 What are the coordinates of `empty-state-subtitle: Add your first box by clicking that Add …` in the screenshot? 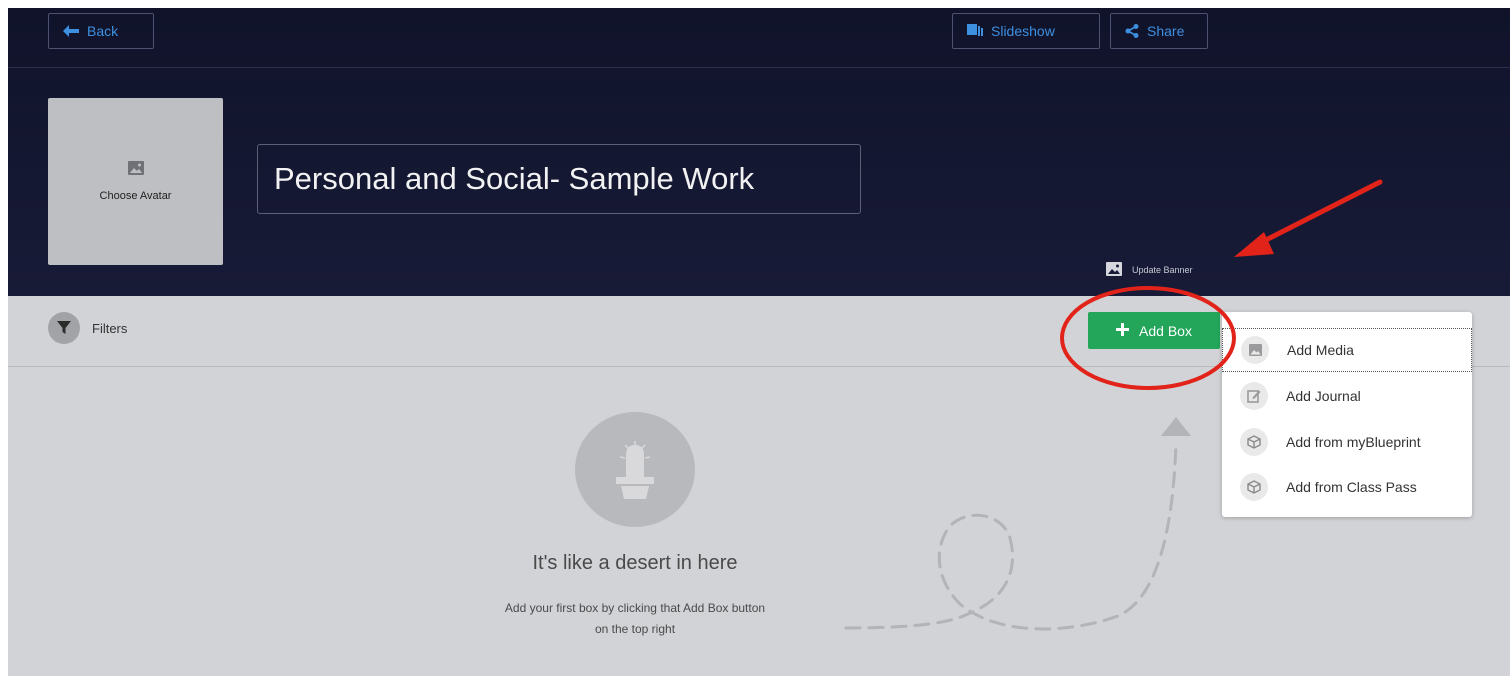 It's located at (635, 619).